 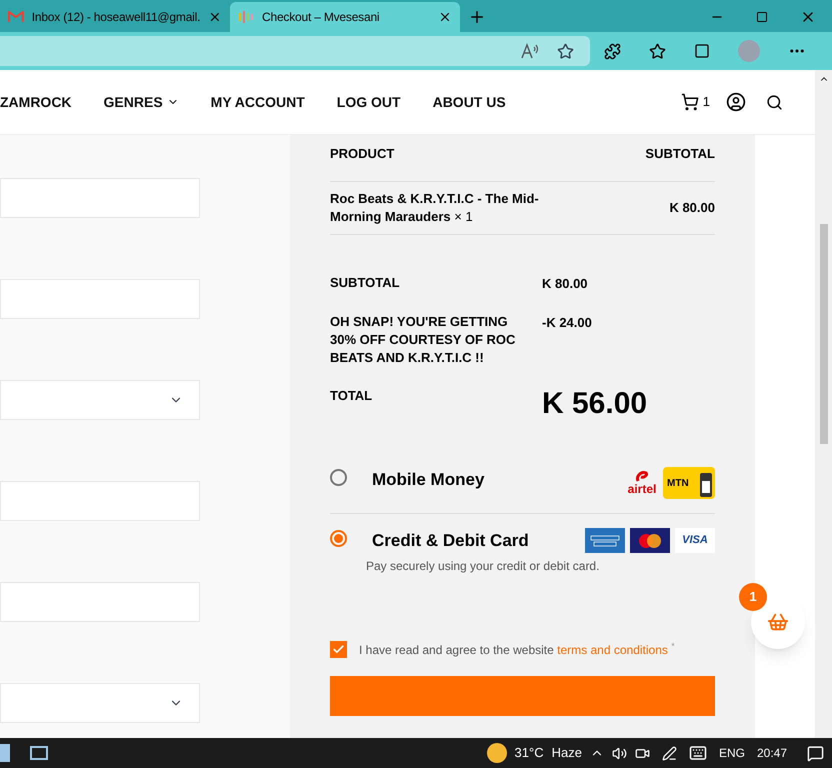 I want to click on notifications-icon, so click(x=815, y=753).